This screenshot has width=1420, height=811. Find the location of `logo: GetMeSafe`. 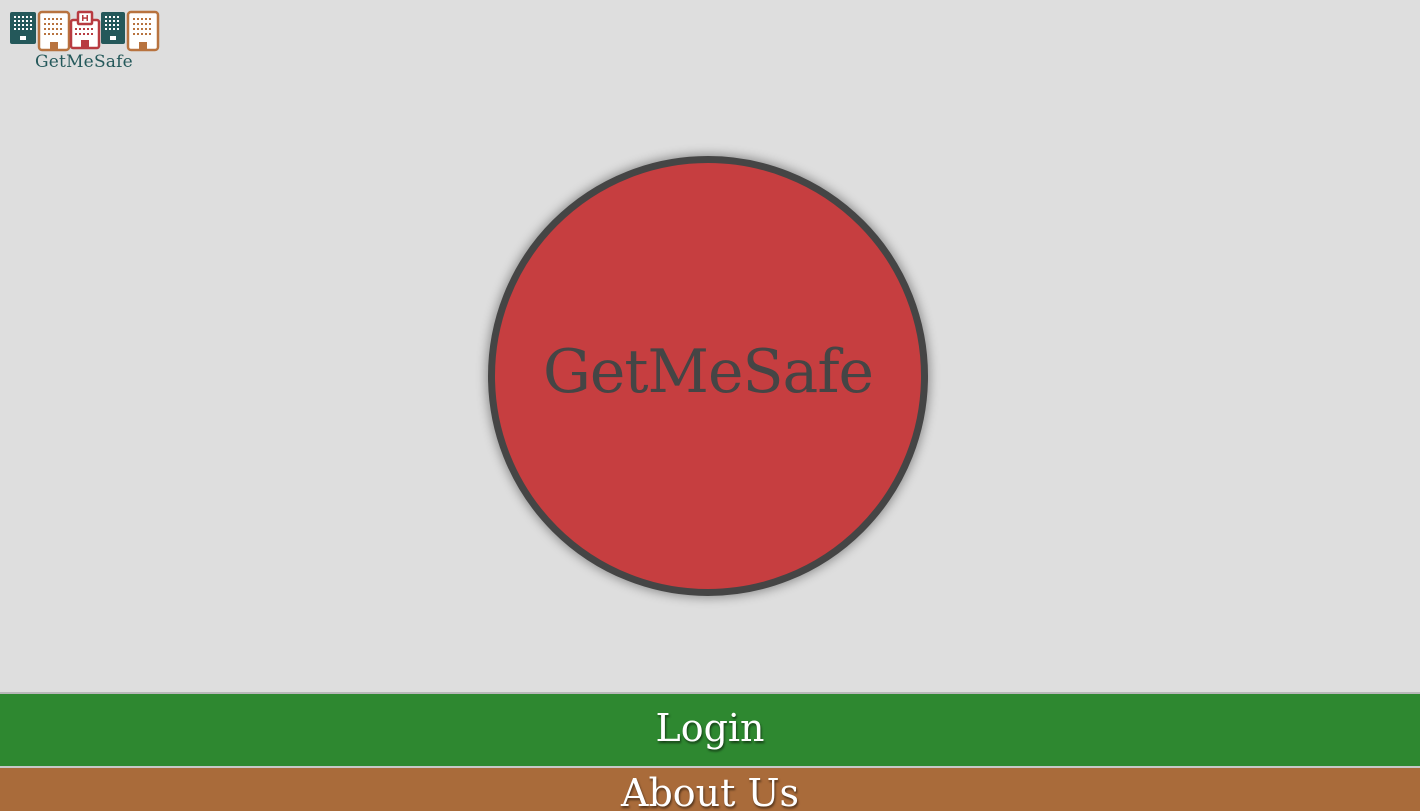

logo: GetMeSafe is located at coordinates (85, 42).